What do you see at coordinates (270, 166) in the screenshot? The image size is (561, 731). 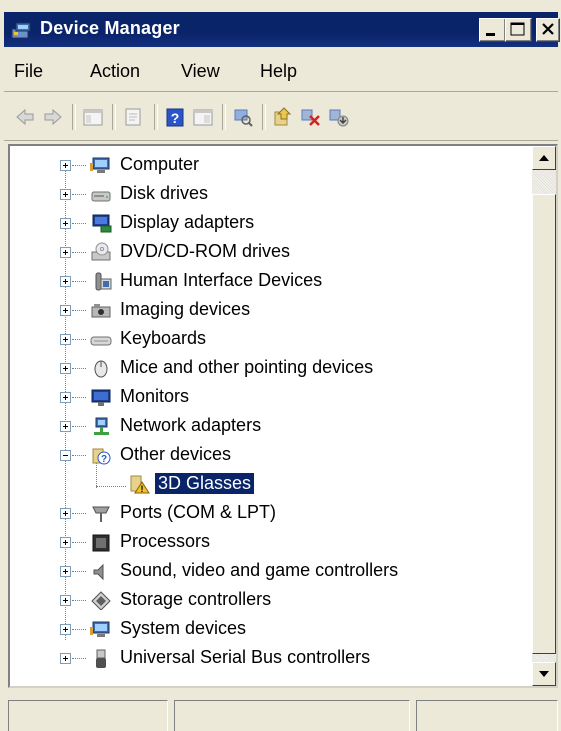 I see `tree-category-item: Computer` at bounding box center [270, 166].